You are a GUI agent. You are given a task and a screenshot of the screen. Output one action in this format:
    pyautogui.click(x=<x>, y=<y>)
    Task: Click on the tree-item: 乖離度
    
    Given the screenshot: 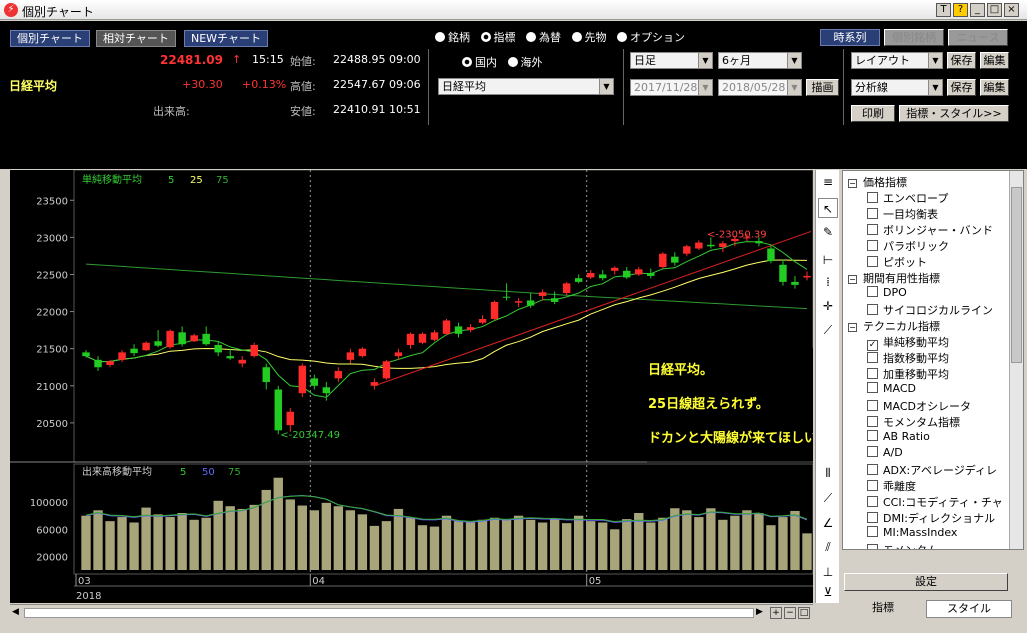 What is the action you would take?
    pyautogui.click(x=891, y=486)
    